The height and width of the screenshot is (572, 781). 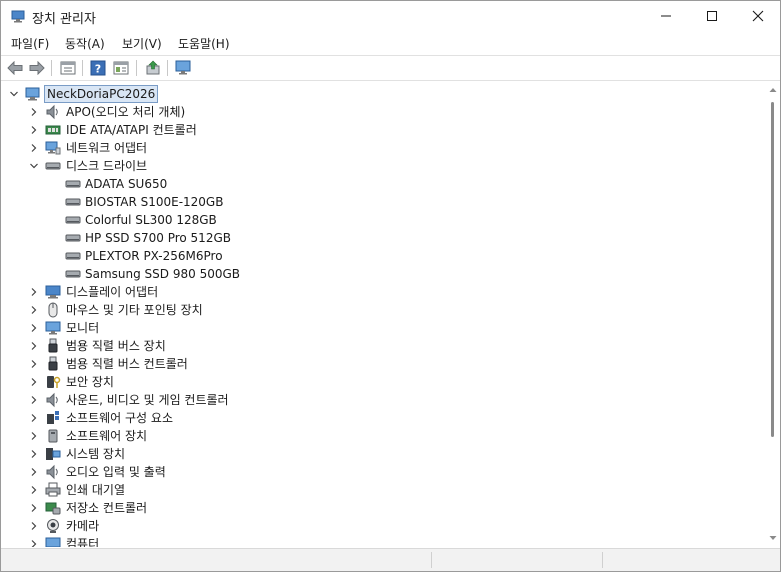 I want to click on tree-item-label: 보안 장치, so click(x=90, y=382).